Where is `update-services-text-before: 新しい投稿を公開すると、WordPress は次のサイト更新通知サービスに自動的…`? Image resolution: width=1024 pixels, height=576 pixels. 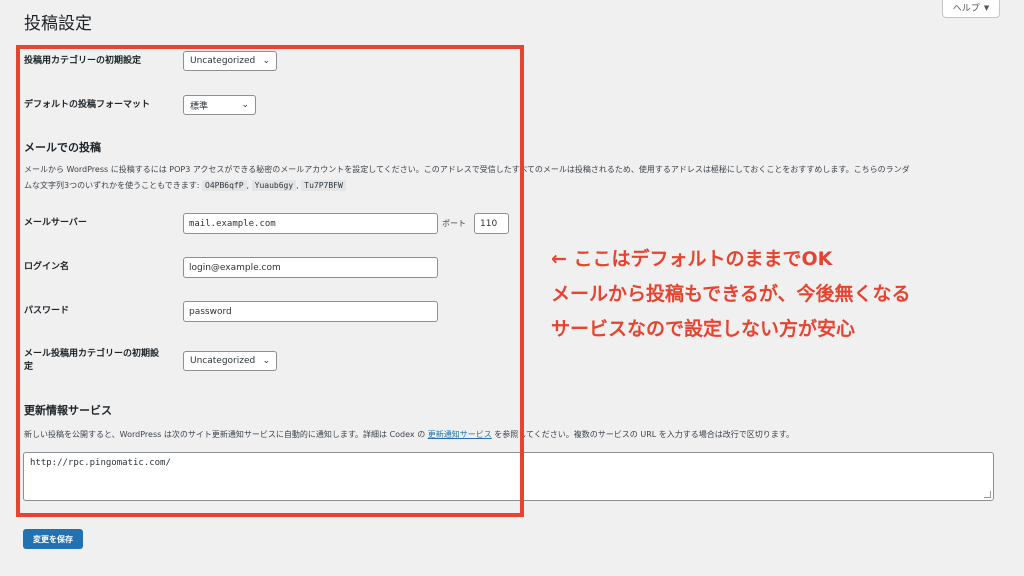
update-services-text-before: 新しい投稿を公開すると、WordPress は次のサイト更新通知サービスに自動的… is located at coordinates (226, 434).